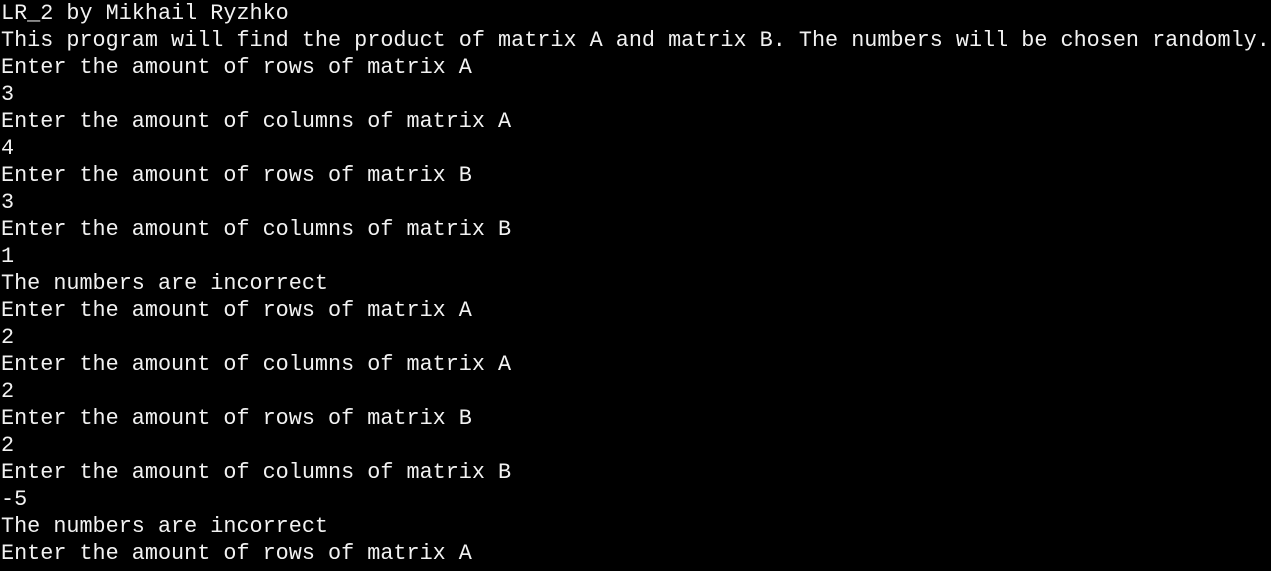  Describe the element at coordinates (8, 148) in the screenshot. I see `console-line-input: 4` at that location.